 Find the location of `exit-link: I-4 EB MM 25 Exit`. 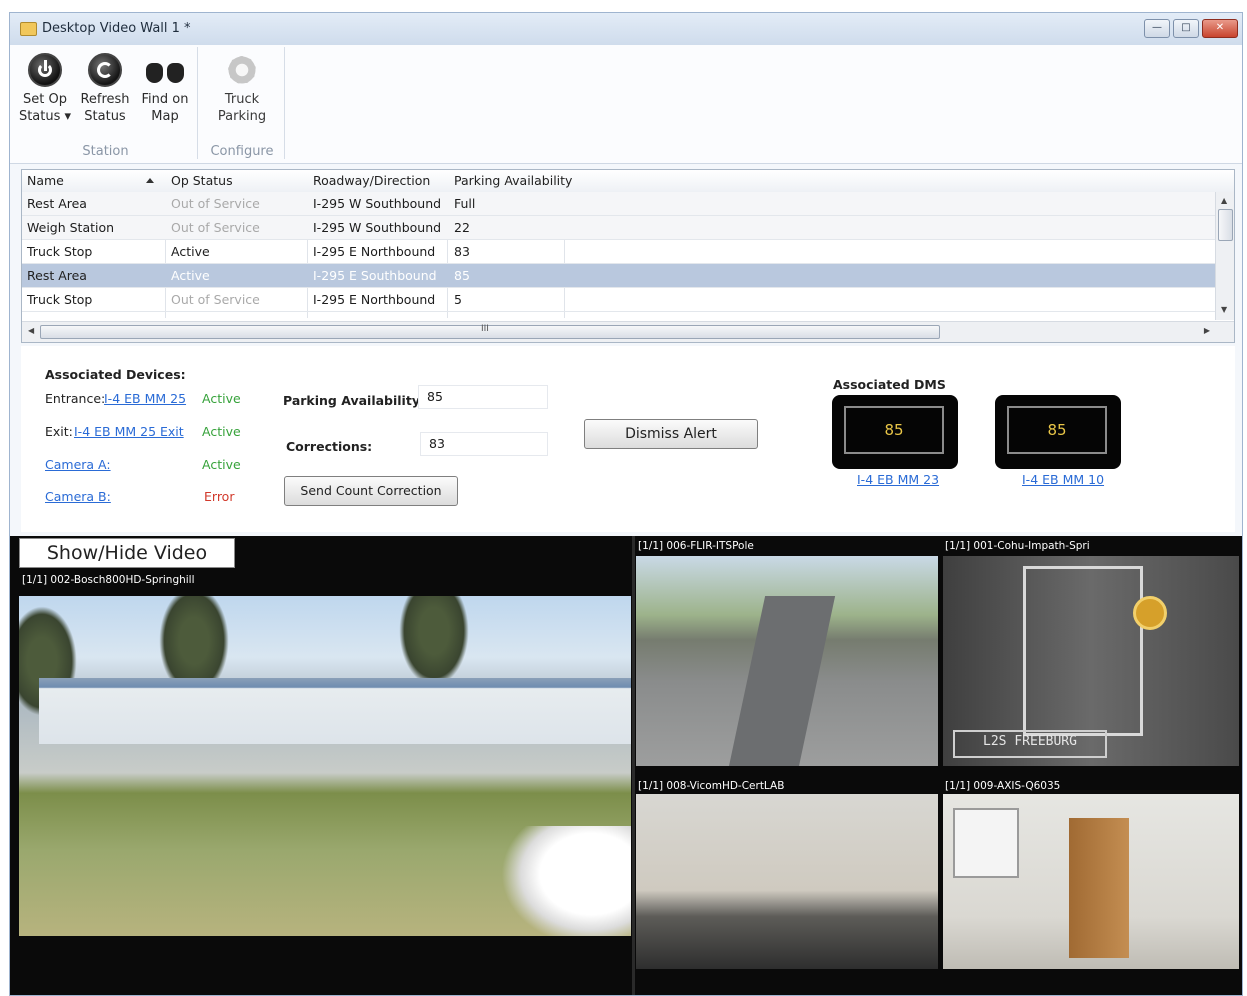

exit-link: I-4 EB MM 25 Exit is located at coordinates (129, 431).